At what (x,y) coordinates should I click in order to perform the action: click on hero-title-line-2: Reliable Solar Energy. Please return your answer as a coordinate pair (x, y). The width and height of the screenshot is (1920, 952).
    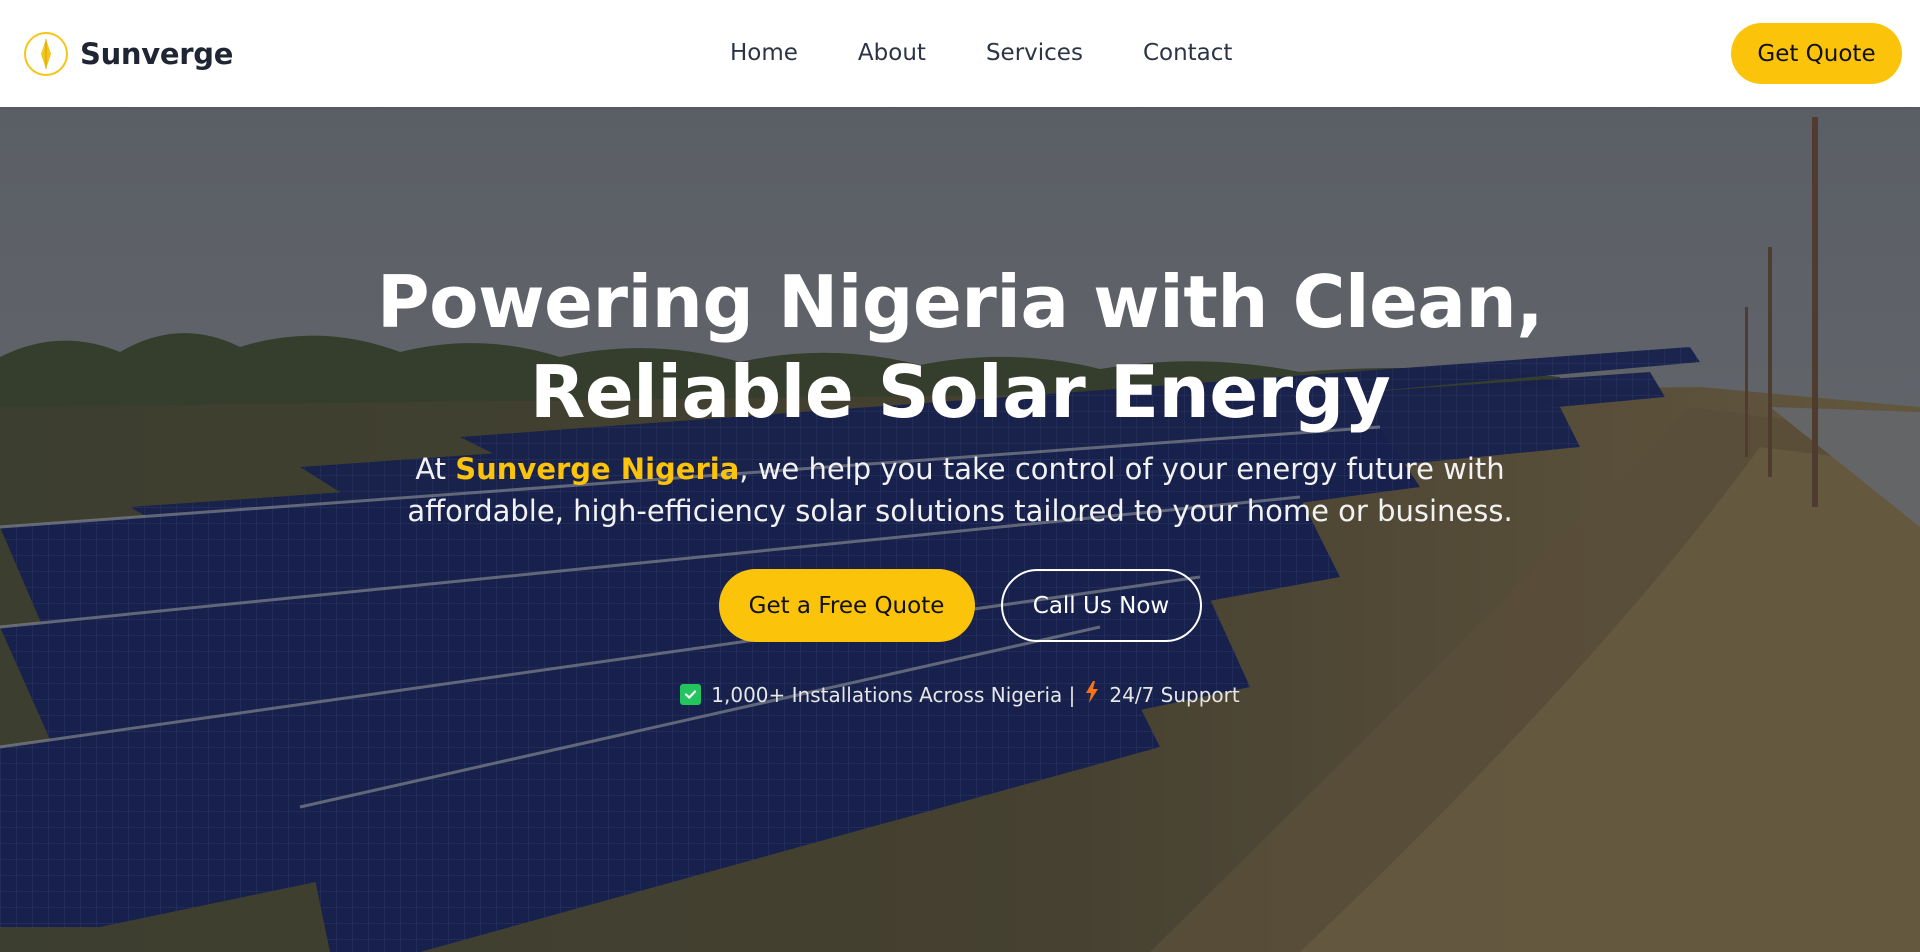
    Looking at the image, I should click on (960, 392).